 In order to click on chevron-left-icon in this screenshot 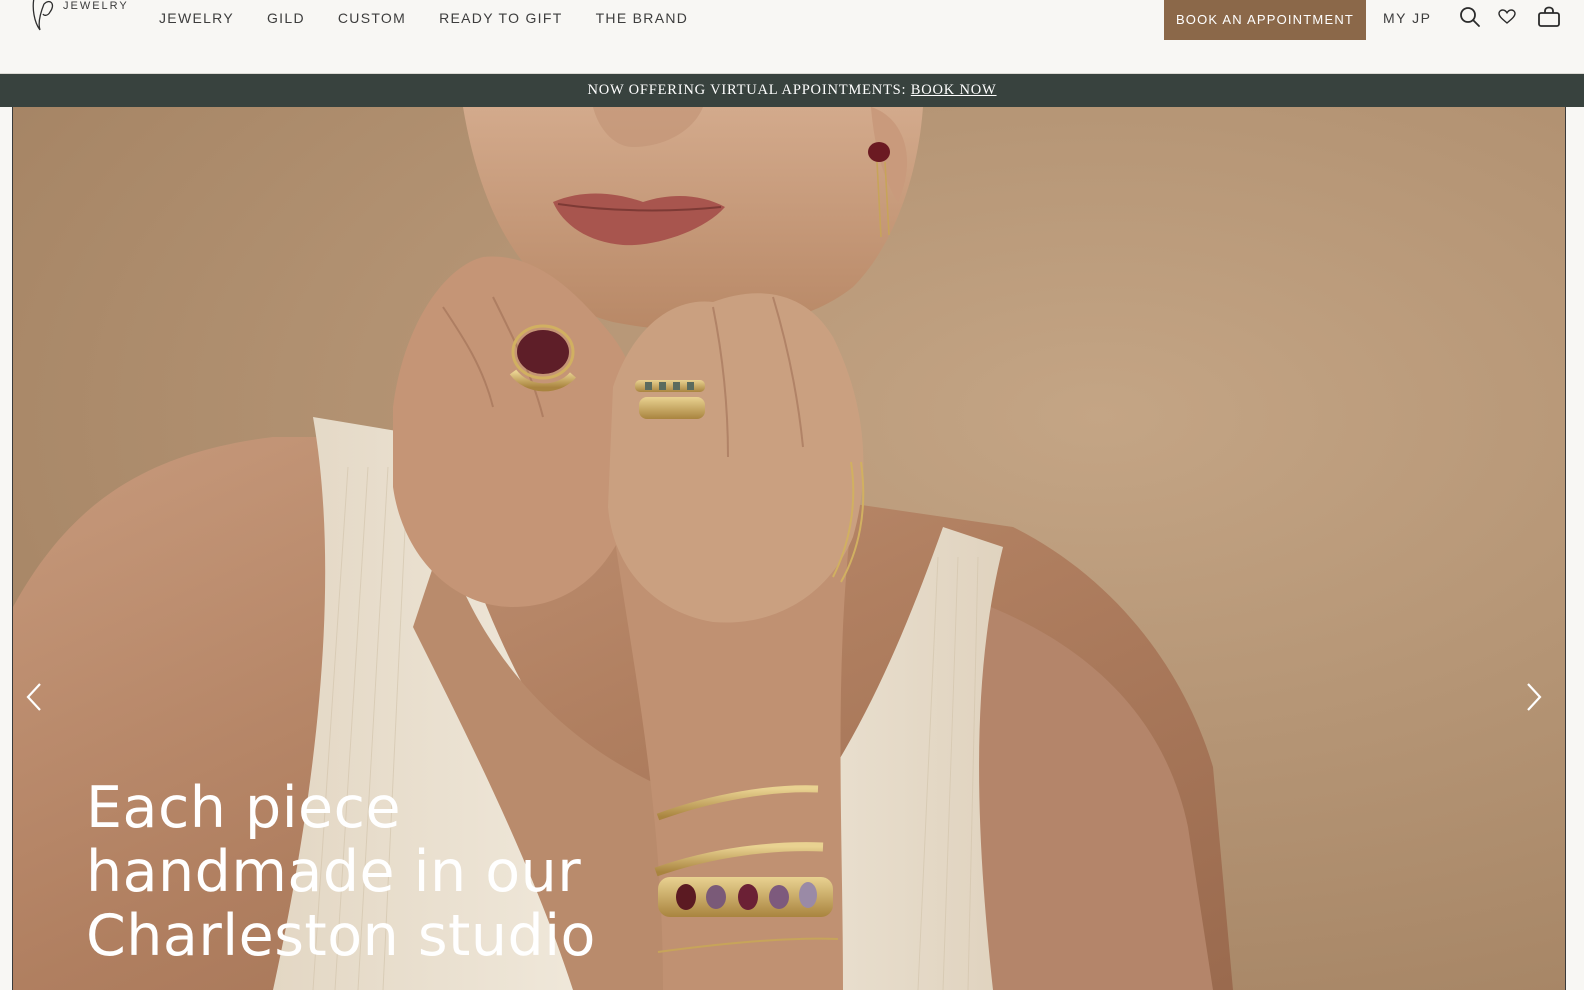, I will do `click(34, 697)`.